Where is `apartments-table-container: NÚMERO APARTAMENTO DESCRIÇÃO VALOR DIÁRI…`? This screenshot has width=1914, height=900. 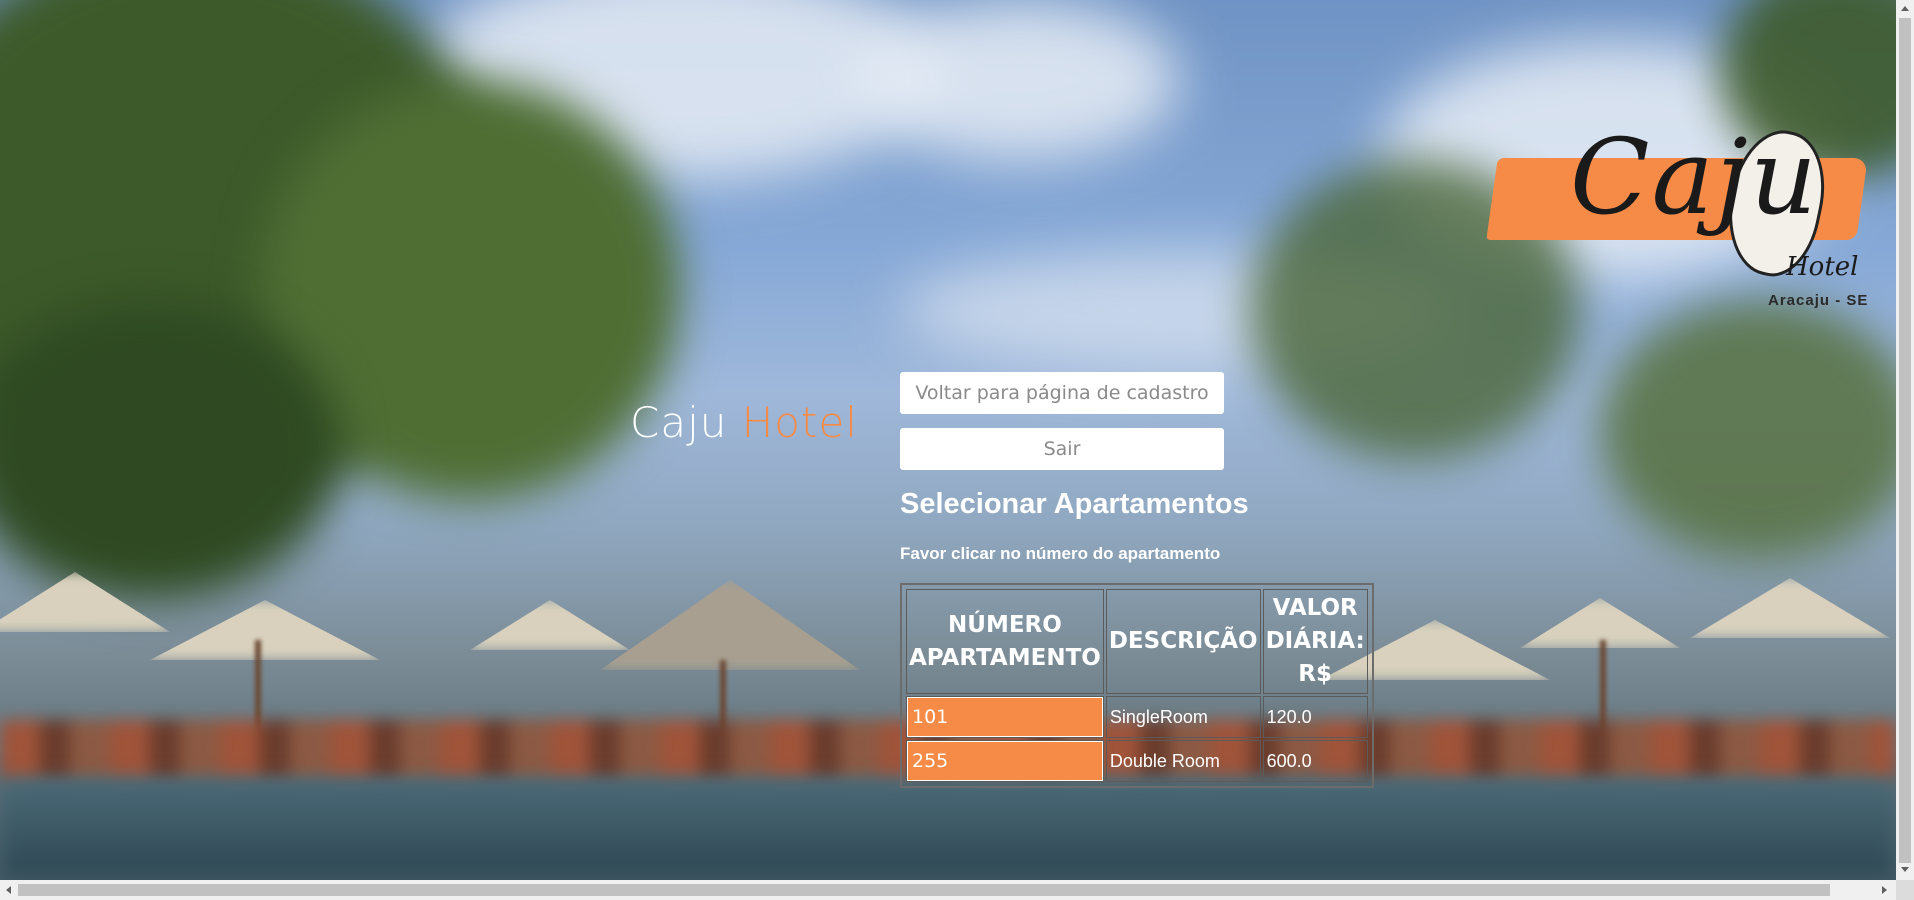
apartments-table-container: NÚMERO APARTAMENTO DESCRIÇÃO VALOR DIÁRI… is located at coordinates (1137, 685).